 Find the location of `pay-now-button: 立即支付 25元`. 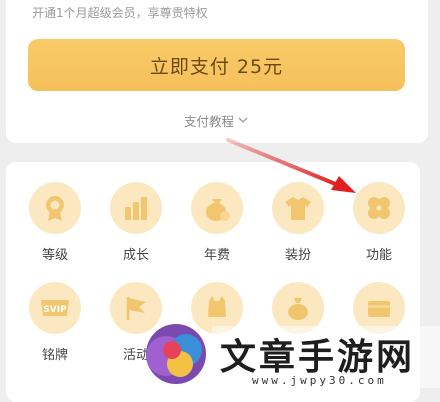

pay-now-button: 立即支付 25元 is located at coordinates (216, 65).